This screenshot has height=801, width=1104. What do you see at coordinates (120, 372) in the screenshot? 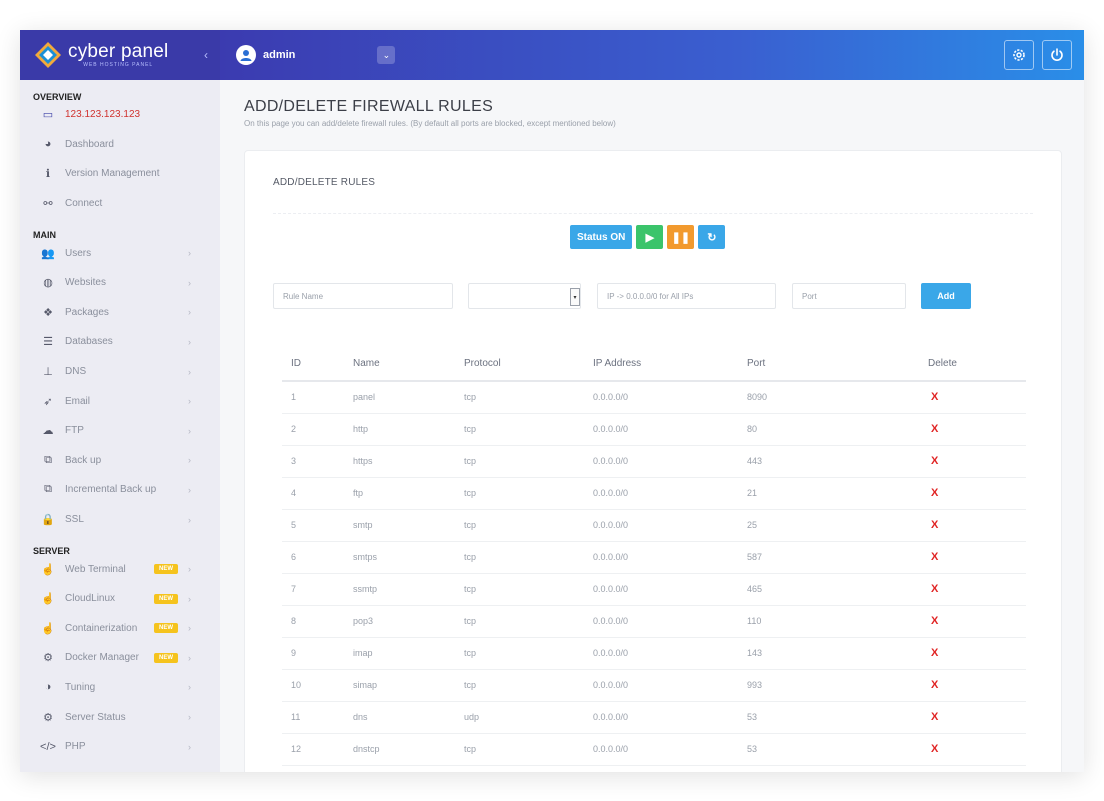
I see `sidebar-item-dns: ⊥ DNS ›` at bounding box center [120, 372].